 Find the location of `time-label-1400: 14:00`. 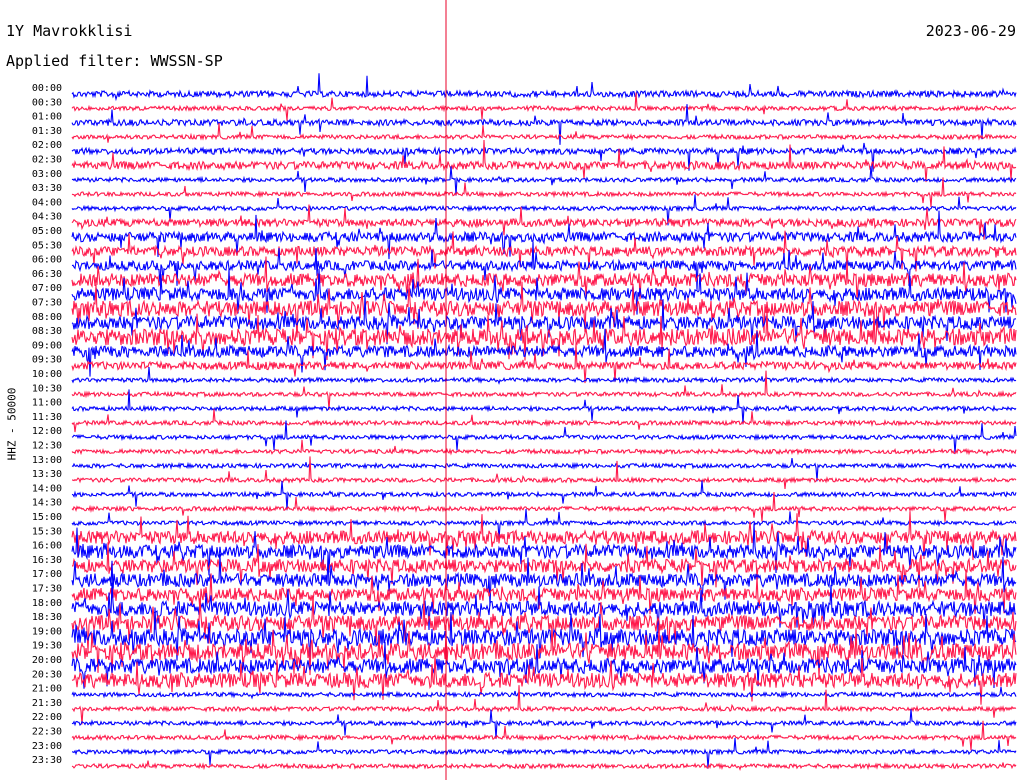

time-label-1400: 14:00 is located at coordinates (47, 488).